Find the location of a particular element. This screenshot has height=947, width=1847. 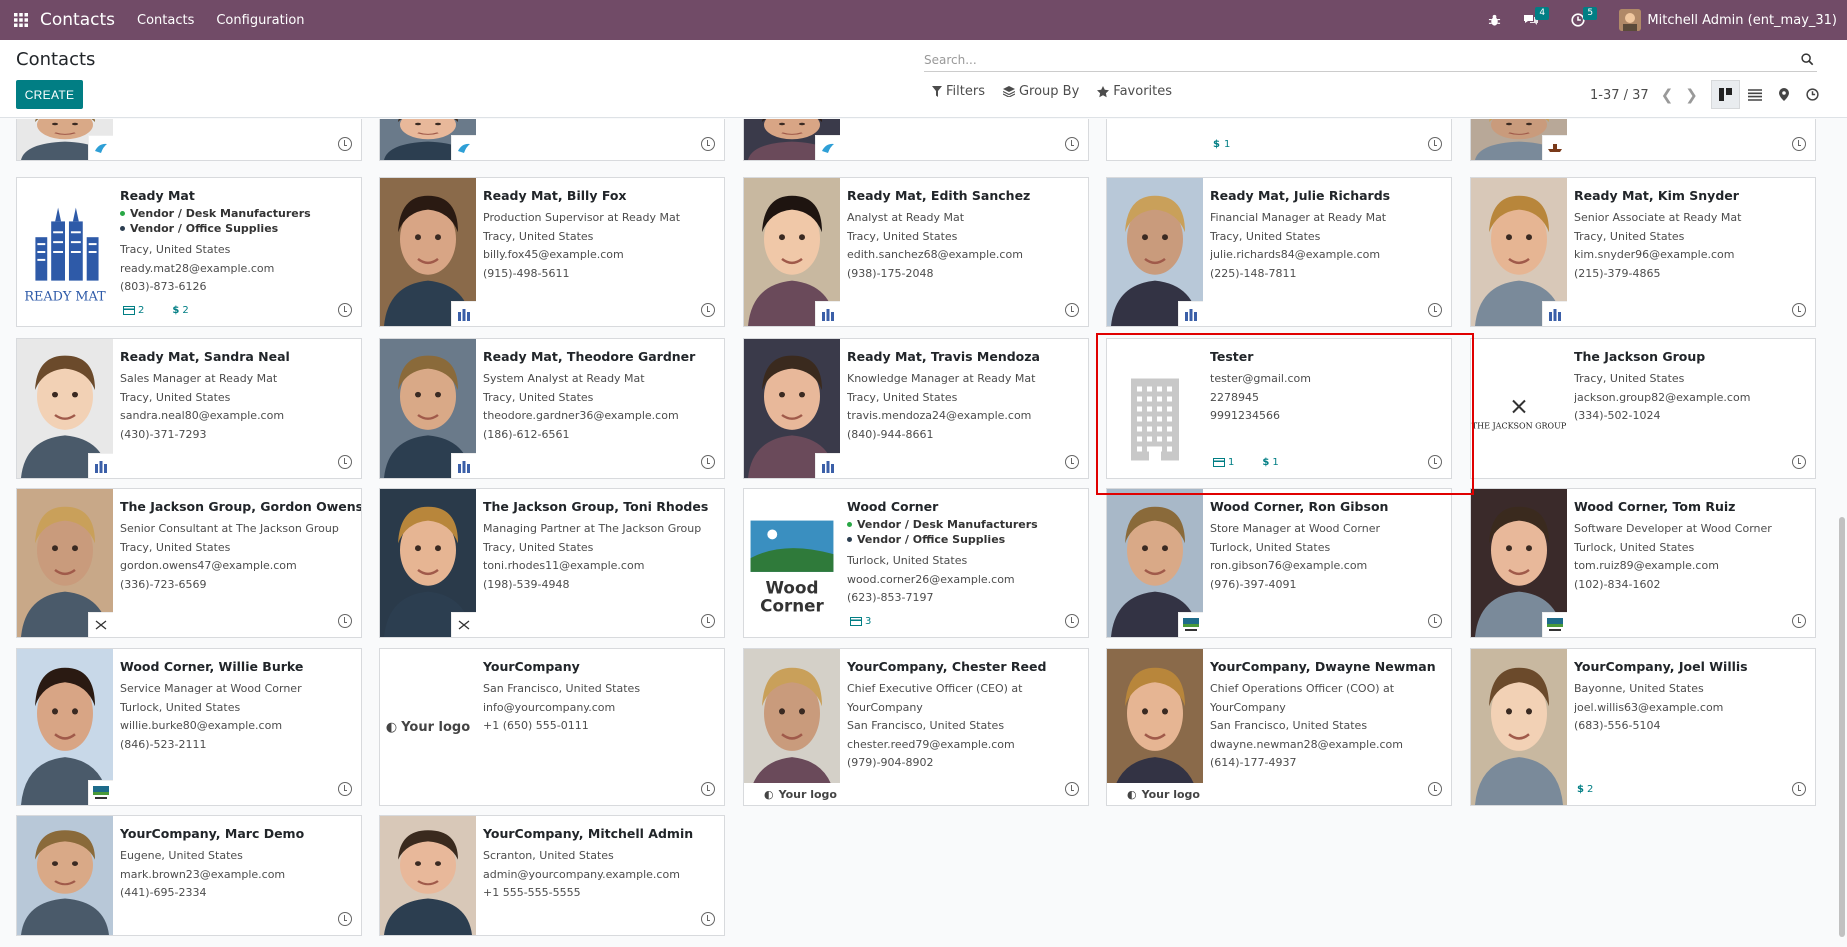

pager-next-icon: ❯ is located at coordinates (1691, 95).